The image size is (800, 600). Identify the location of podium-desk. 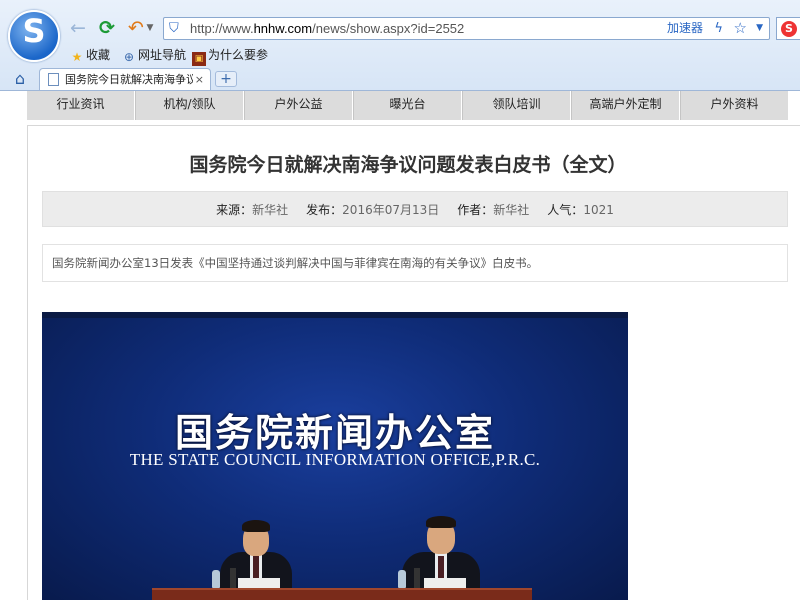
(342, 594).